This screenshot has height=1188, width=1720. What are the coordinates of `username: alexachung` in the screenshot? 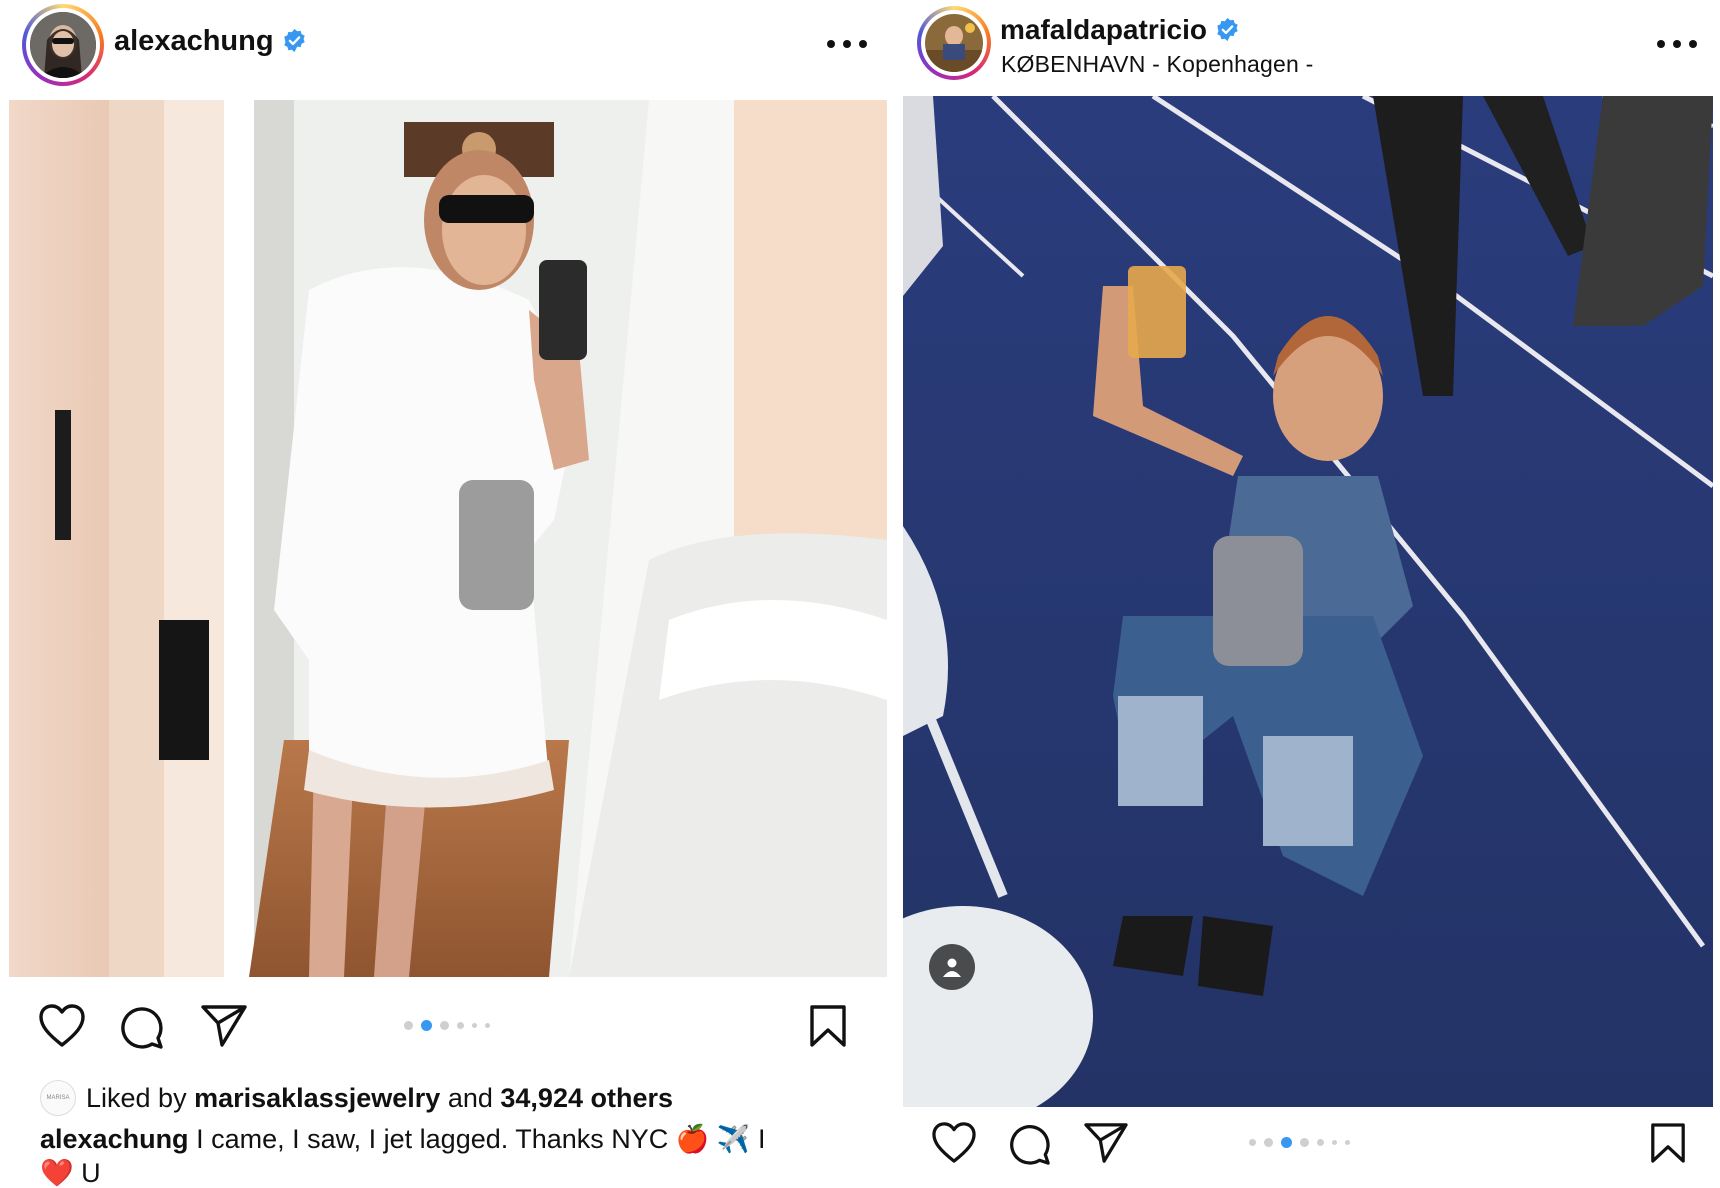 It's located at (210, 41).